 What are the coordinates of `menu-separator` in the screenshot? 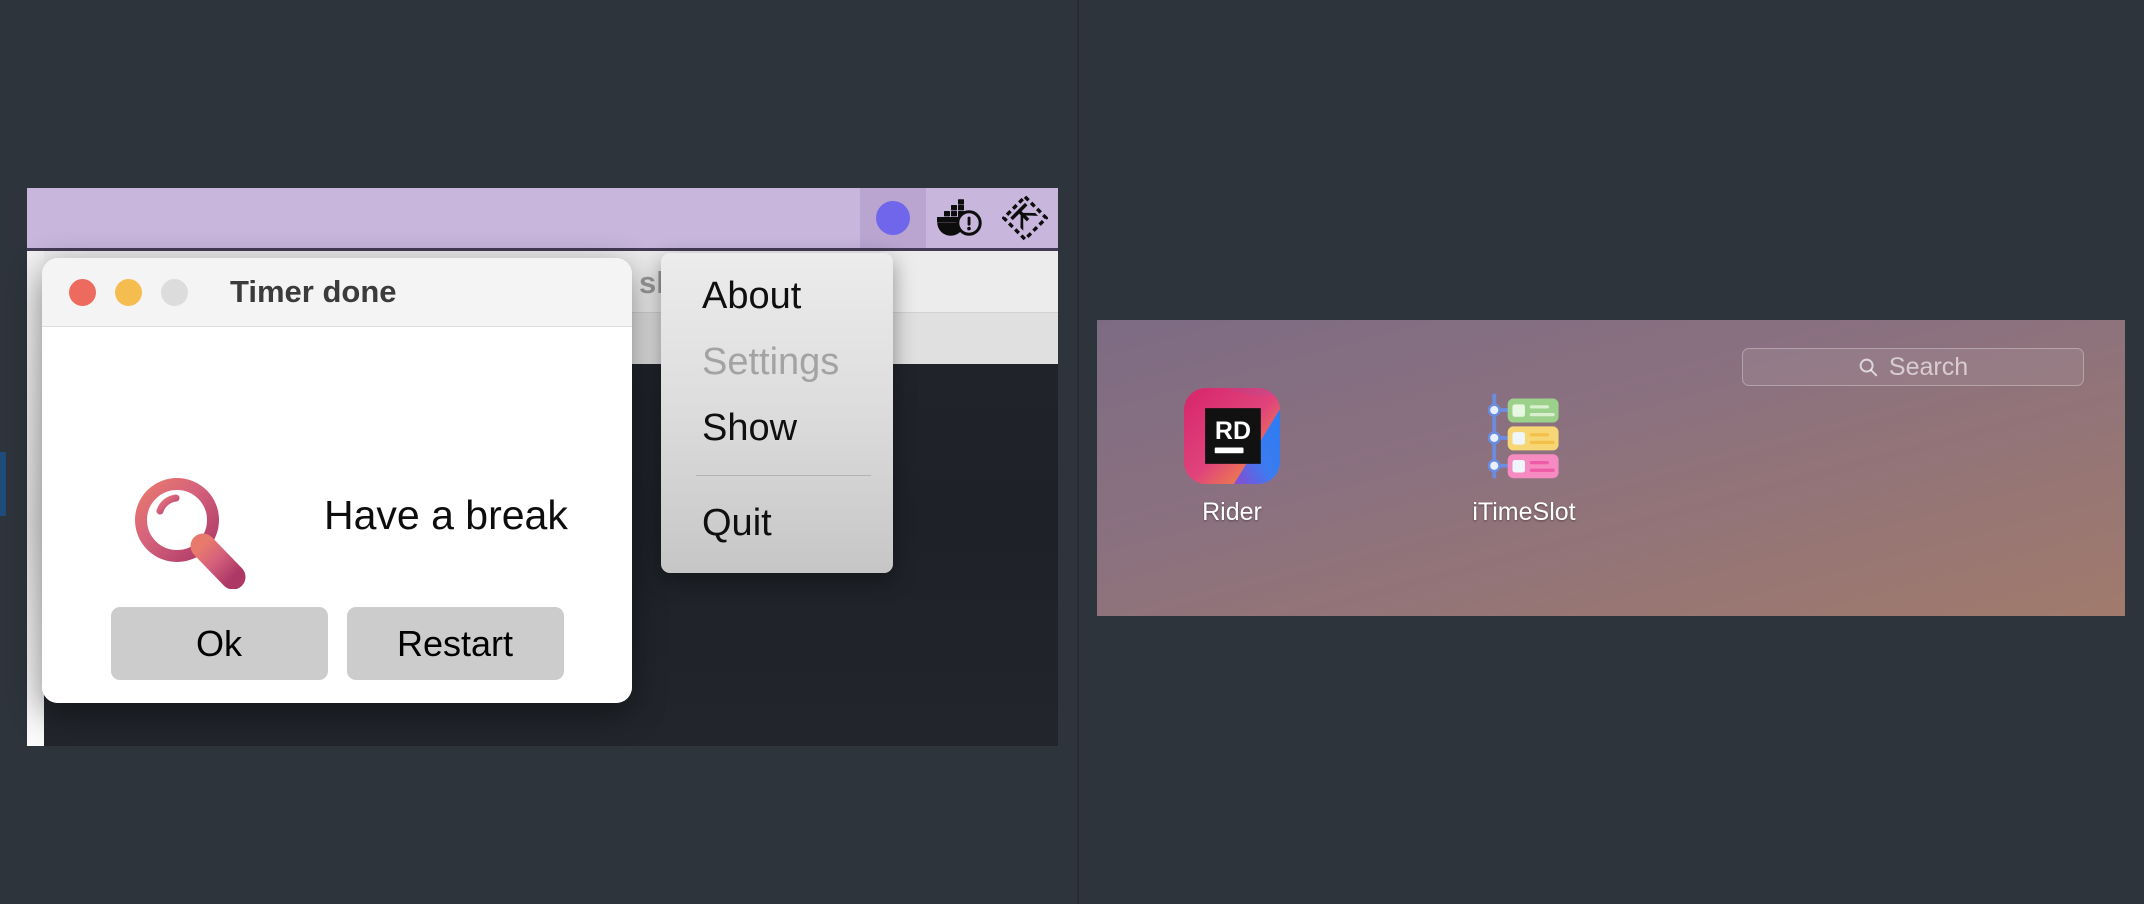 It's located at (783, 475).